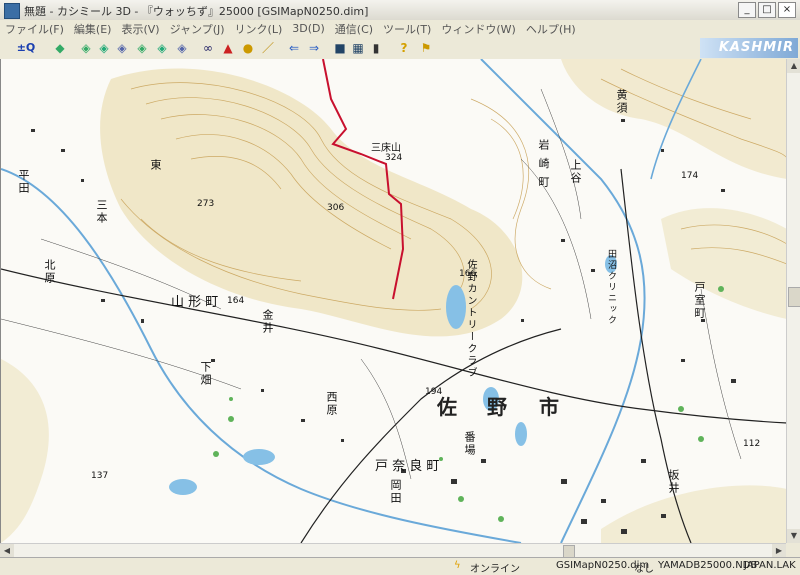  What do you see at coordinates (228, 48) in the screenshot?
I see `mountain-icon: ▲` at bounding box center [228, 48].